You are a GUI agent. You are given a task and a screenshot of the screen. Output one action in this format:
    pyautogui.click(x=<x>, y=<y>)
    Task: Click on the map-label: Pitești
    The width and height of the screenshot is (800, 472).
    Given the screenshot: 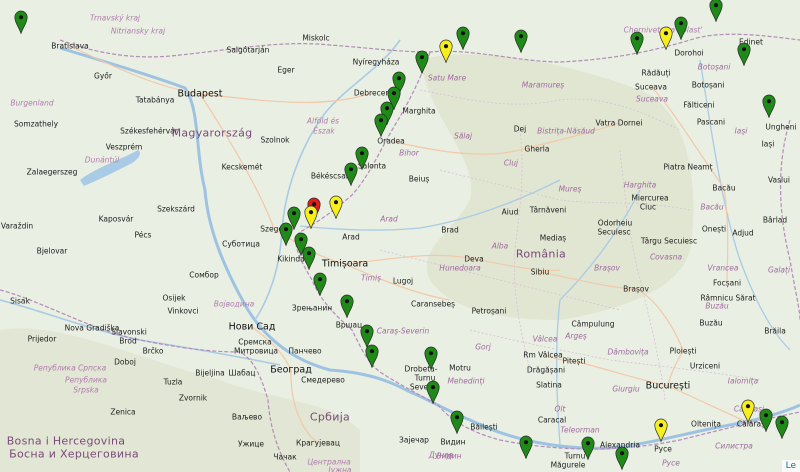 What is the action you would take?
    pyautogui.click(x=574, y=361)
    